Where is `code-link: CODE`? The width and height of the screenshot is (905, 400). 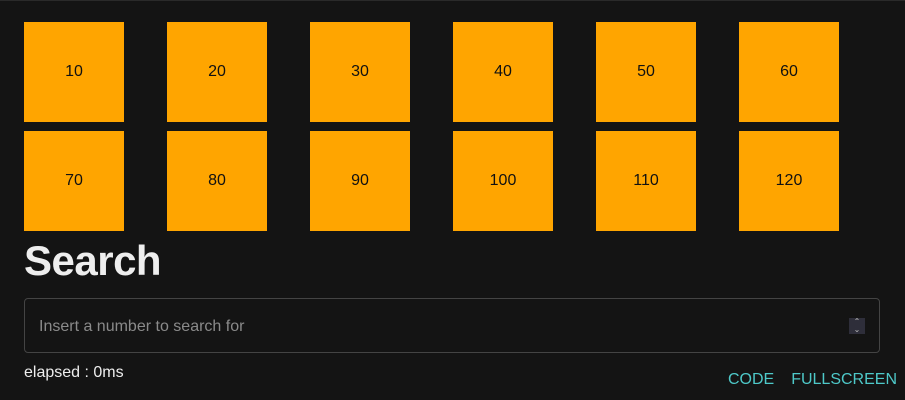
code-link: CODE is located at coordinates (751, 380).